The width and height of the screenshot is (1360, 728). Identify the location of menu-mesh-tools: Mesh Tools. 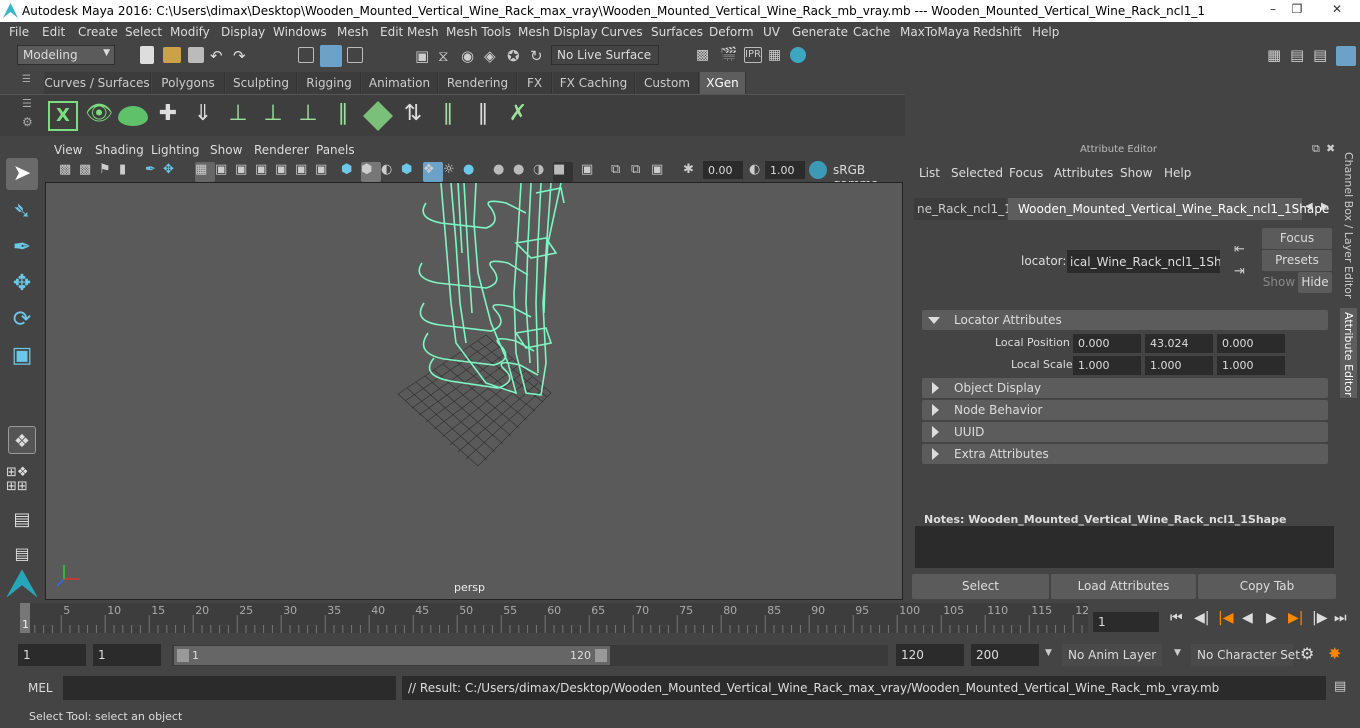
(478, 32).